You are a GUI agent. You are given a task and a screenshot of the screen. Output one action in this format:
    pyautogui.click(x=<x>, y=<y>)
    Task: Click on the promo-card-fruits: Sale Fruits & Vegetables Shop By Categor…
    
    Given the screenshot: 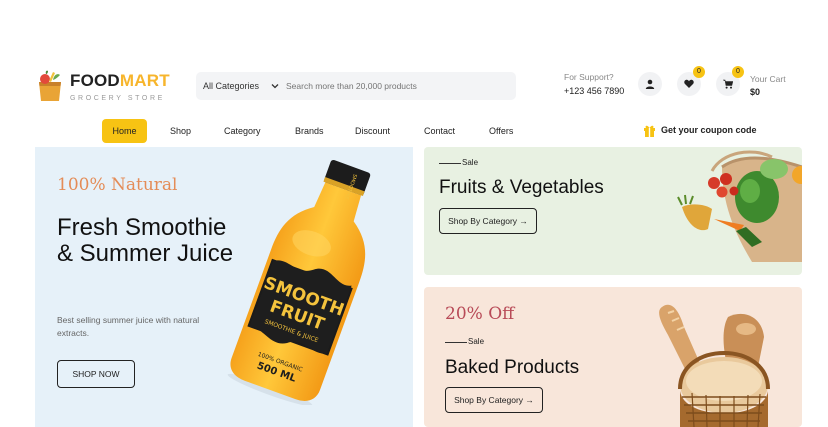 What is the action you would take?
    pyautogui.click(x=613, y=211)
    